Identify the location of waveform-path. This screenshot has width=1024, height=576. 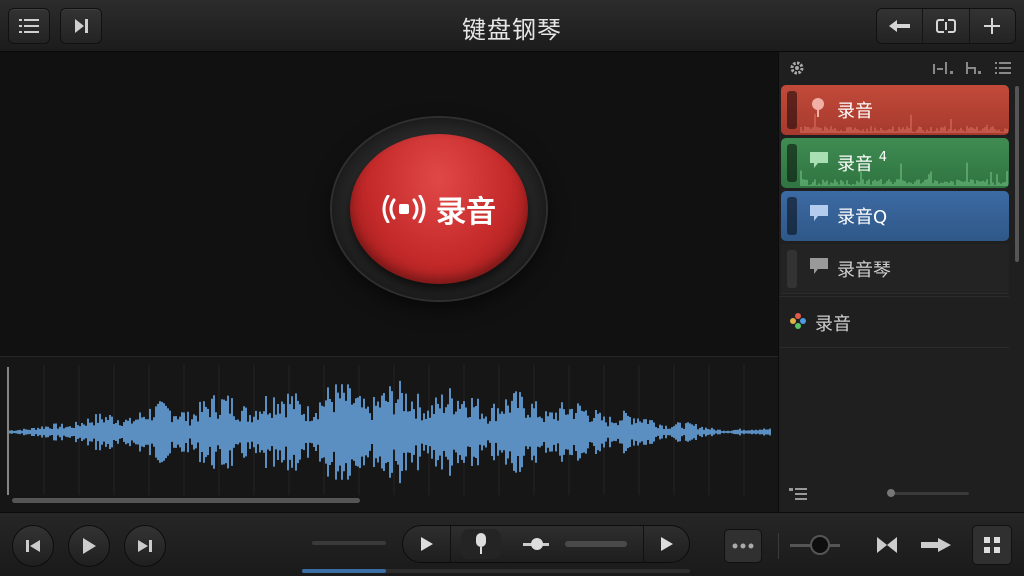
(390, 432).